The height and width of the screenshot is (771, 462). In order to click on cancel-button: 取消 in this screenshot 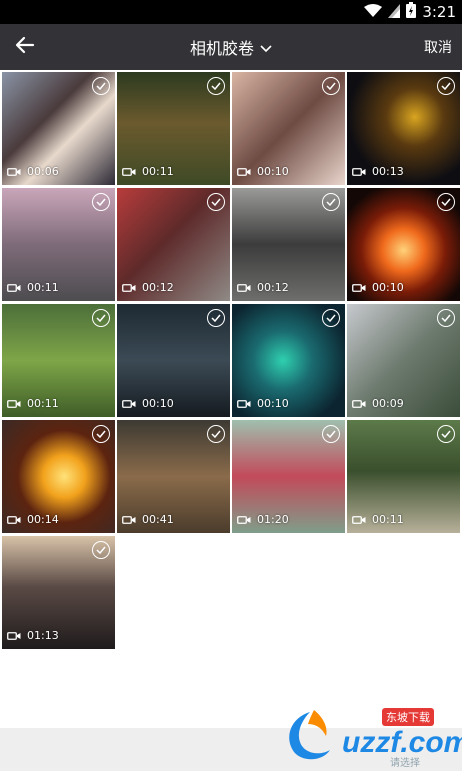, I will do `click(438, 47)`.